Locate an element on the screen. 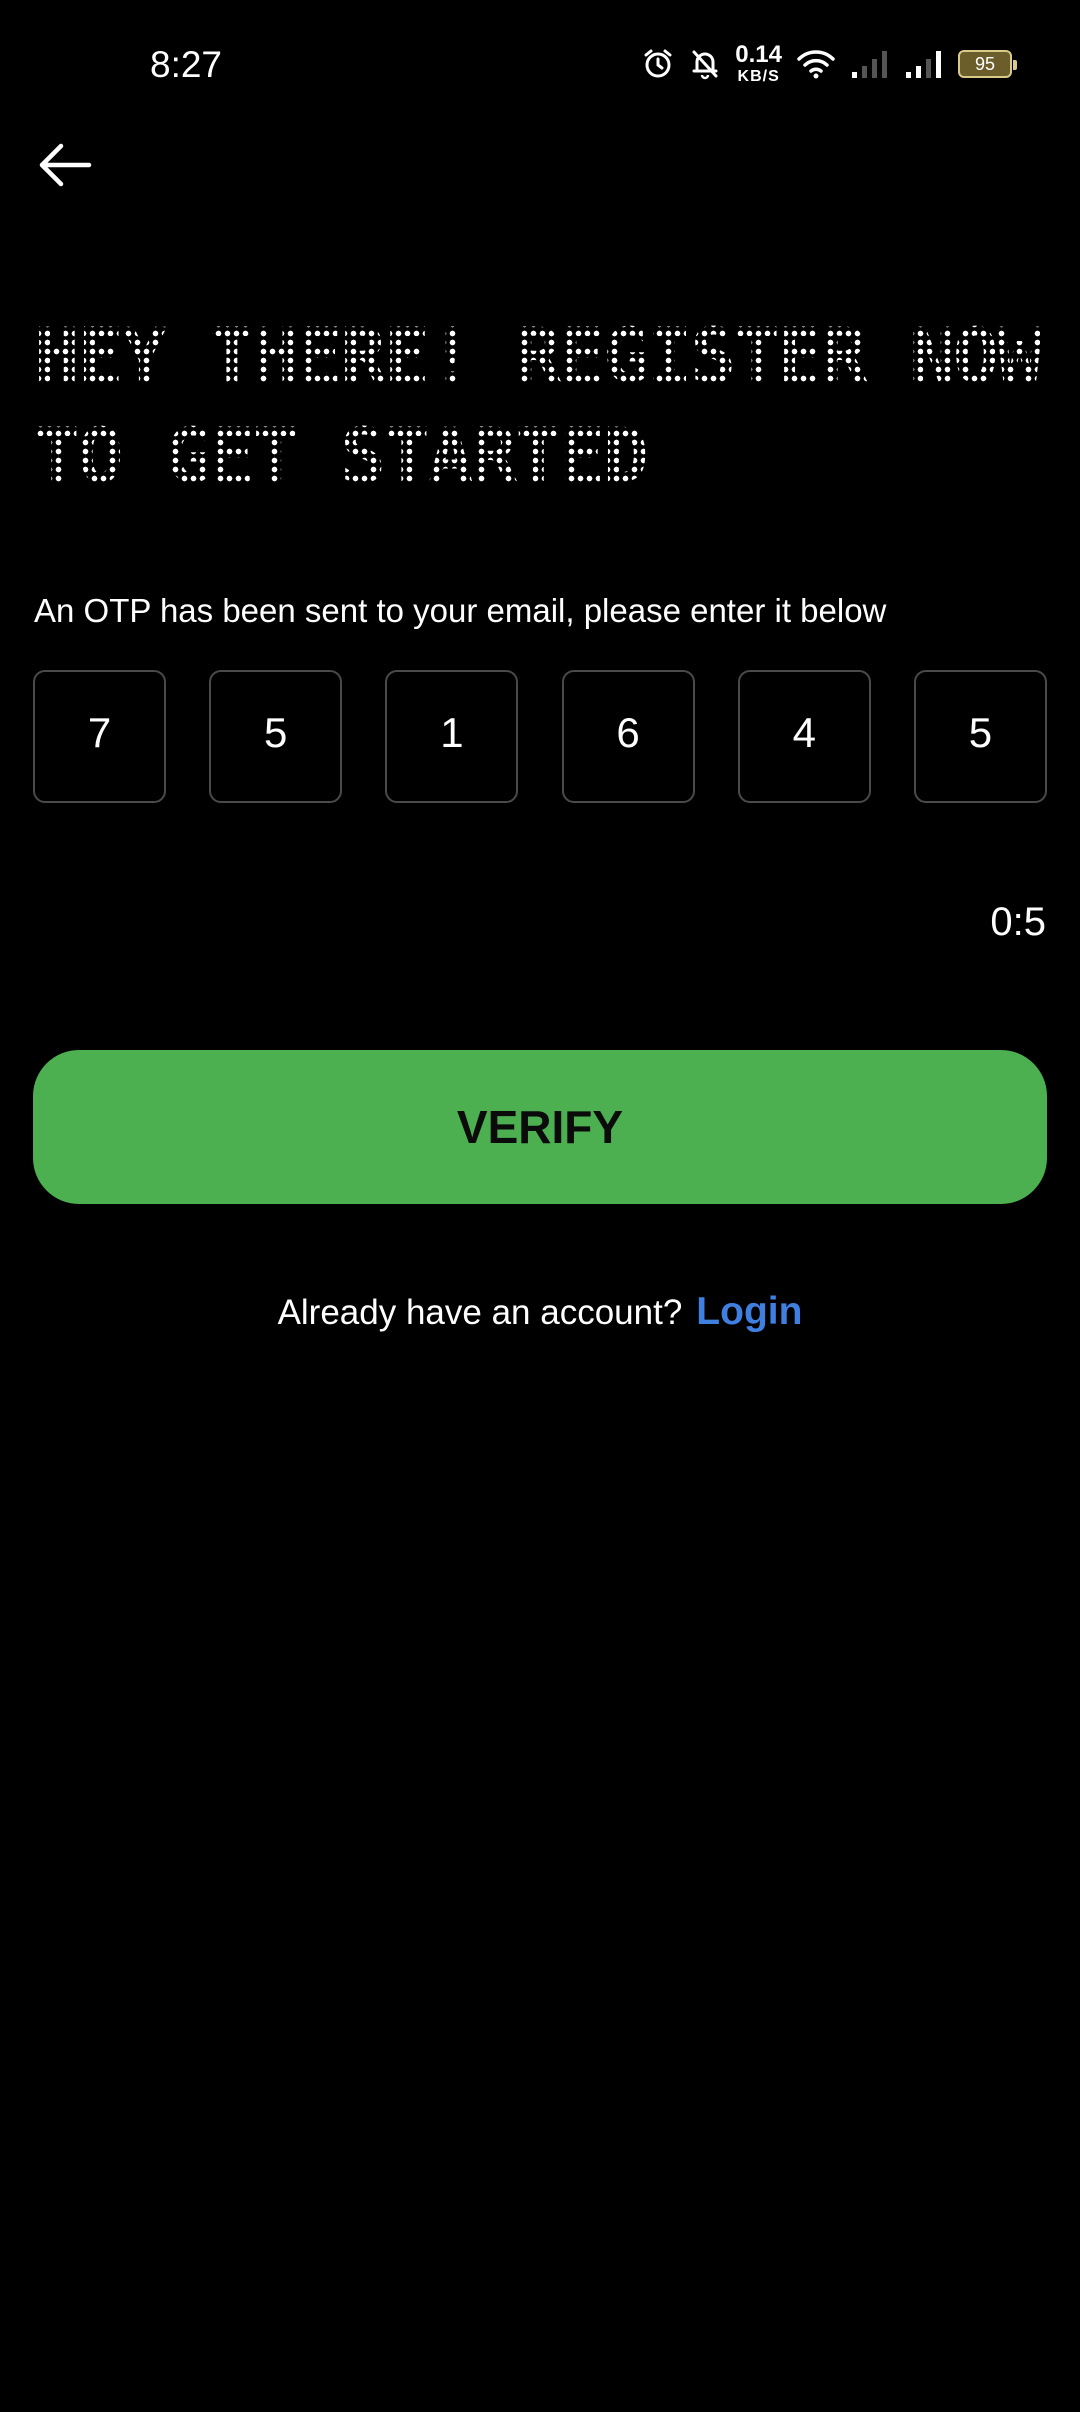 The width and height of the screenshot is (1080, 2412). alarm-icon is located at coordinates (658, 64).